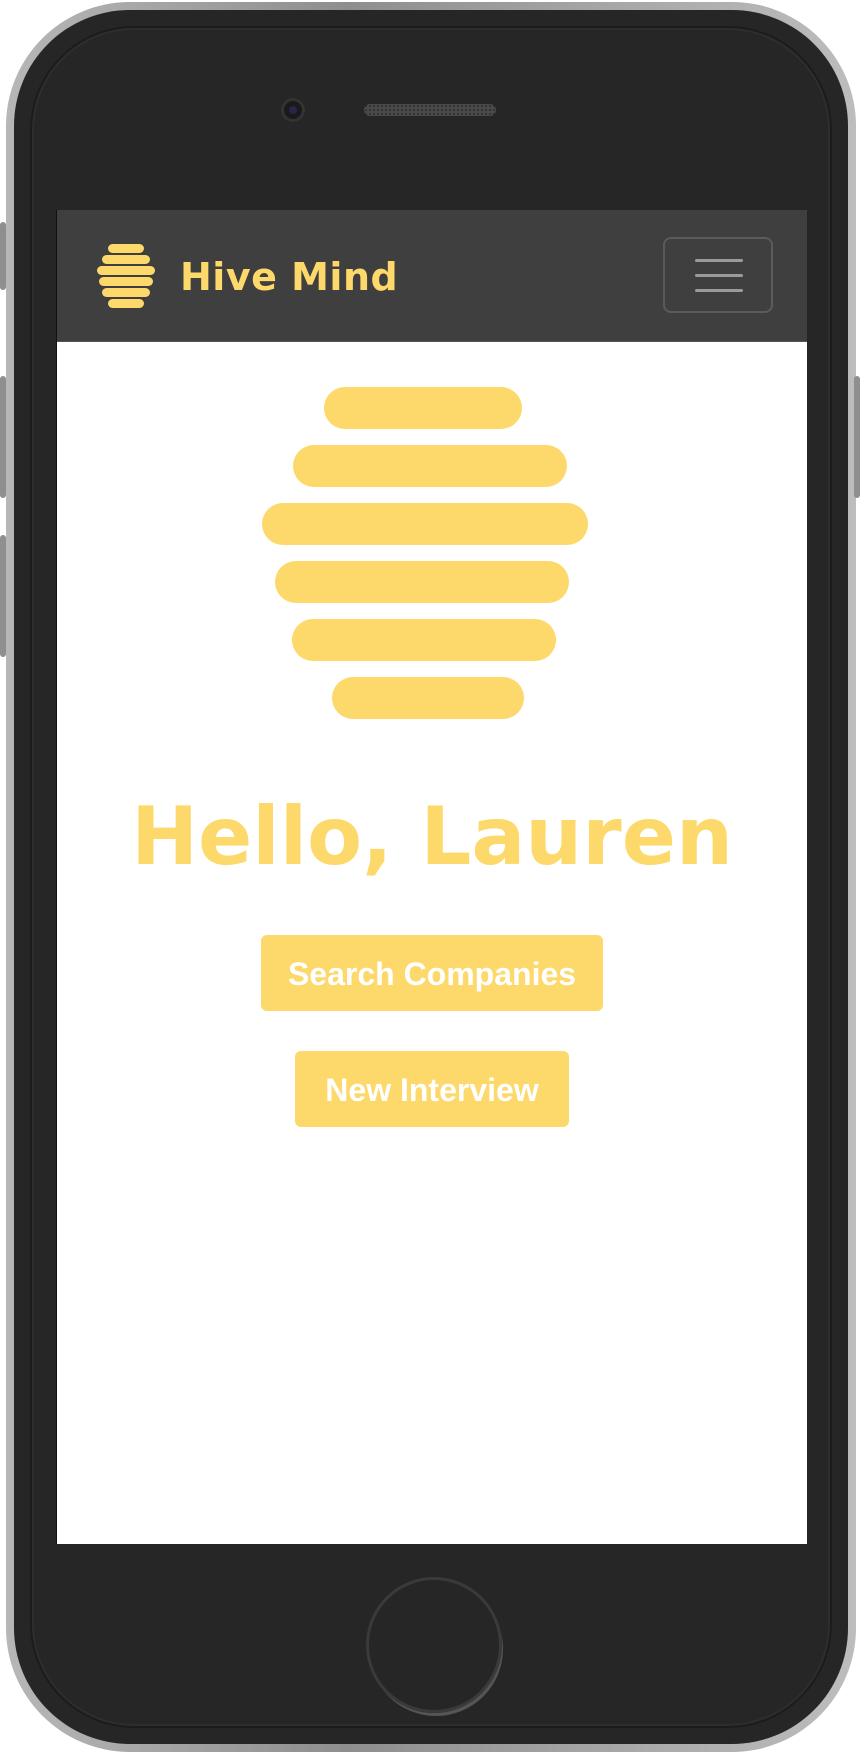 This screenshot has height=1754, width=862. Describe the element at coordinates (3, 437) in the screenshot. I see `volume-up-button` at that location.